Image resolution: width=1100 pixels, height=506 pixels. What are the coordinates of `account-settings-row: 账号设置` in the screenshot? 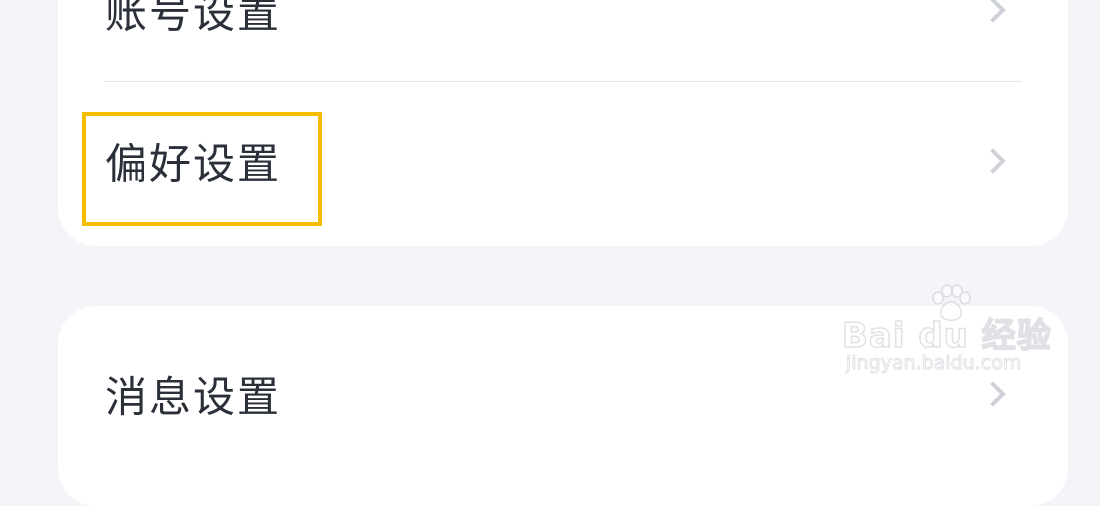 It's located at (563, 30).